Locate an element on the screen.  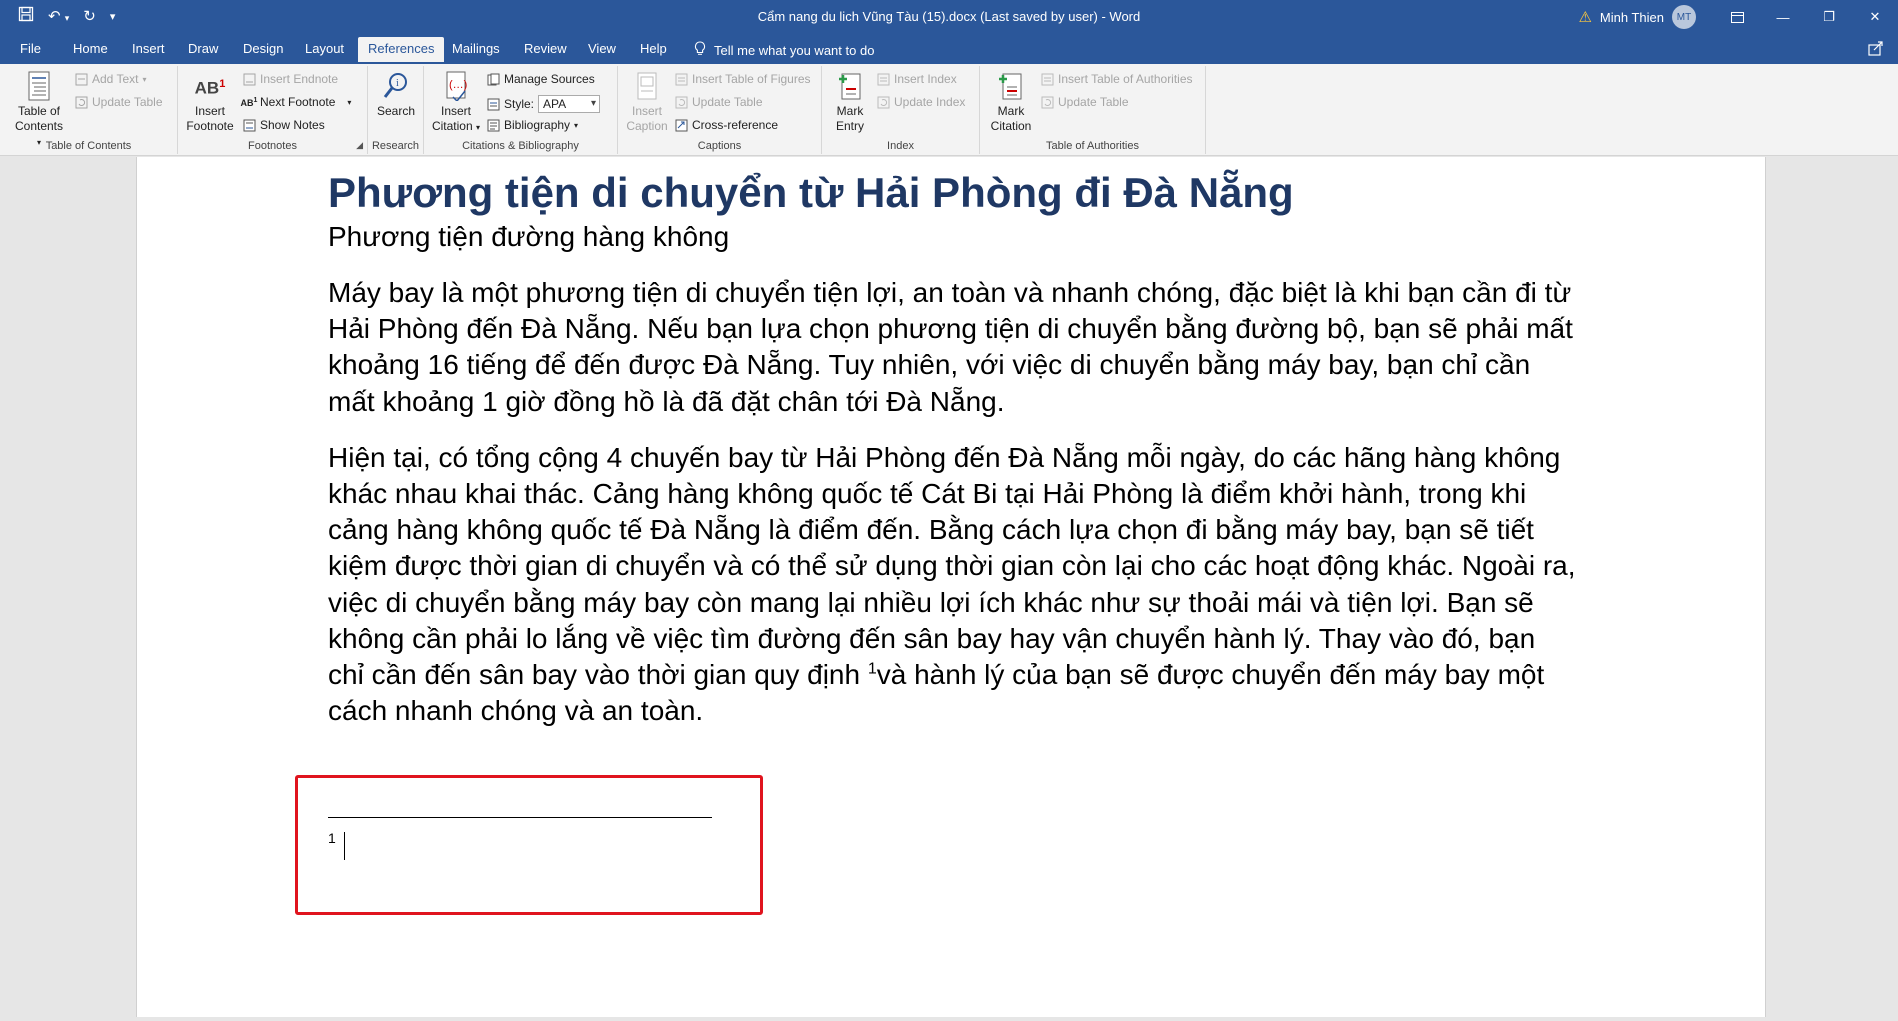
cross-reference-icon is located at coordinates (681, 125).